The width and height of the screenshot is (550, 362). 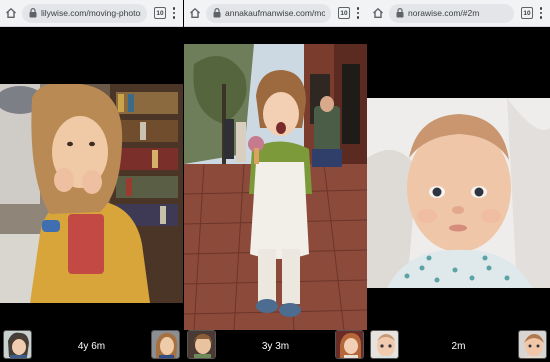 I want to click on address-bar: annakaufmanwise.com/moving, so click(x=268, y=13).